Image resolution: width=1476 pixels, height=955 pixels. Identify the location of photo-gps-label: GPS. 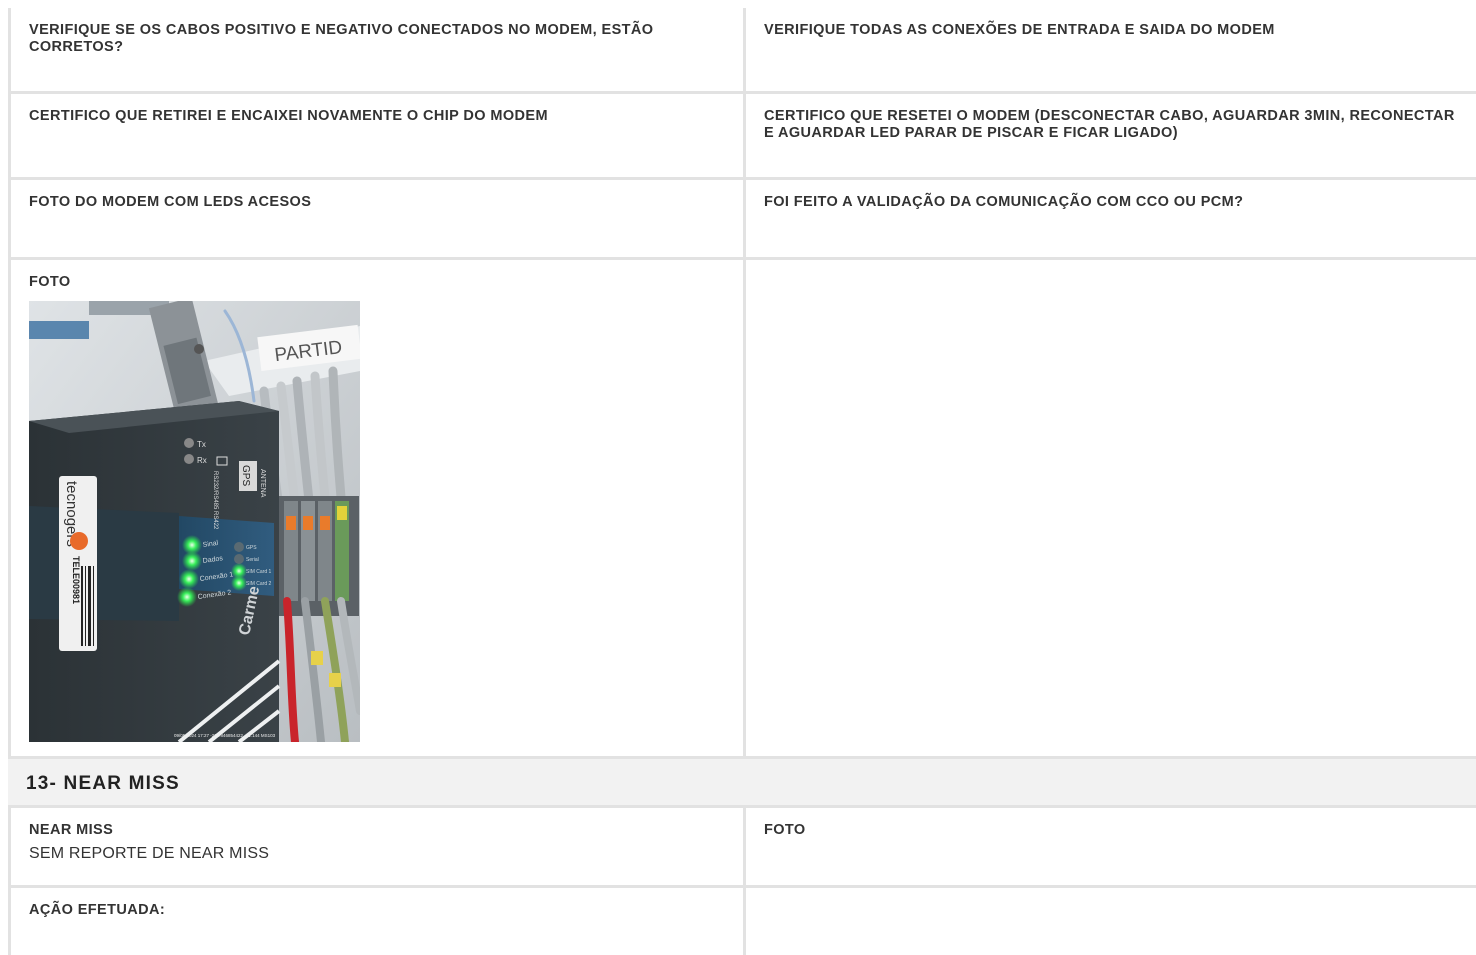
(245, 475).